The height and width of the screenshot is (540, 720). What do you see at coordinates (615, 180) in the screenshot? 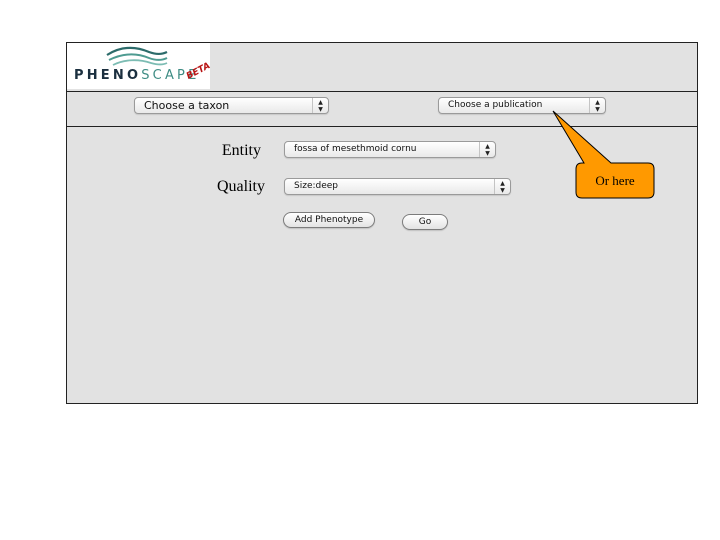
I see `callout-text: Or here` at bounding box center [615, 180].